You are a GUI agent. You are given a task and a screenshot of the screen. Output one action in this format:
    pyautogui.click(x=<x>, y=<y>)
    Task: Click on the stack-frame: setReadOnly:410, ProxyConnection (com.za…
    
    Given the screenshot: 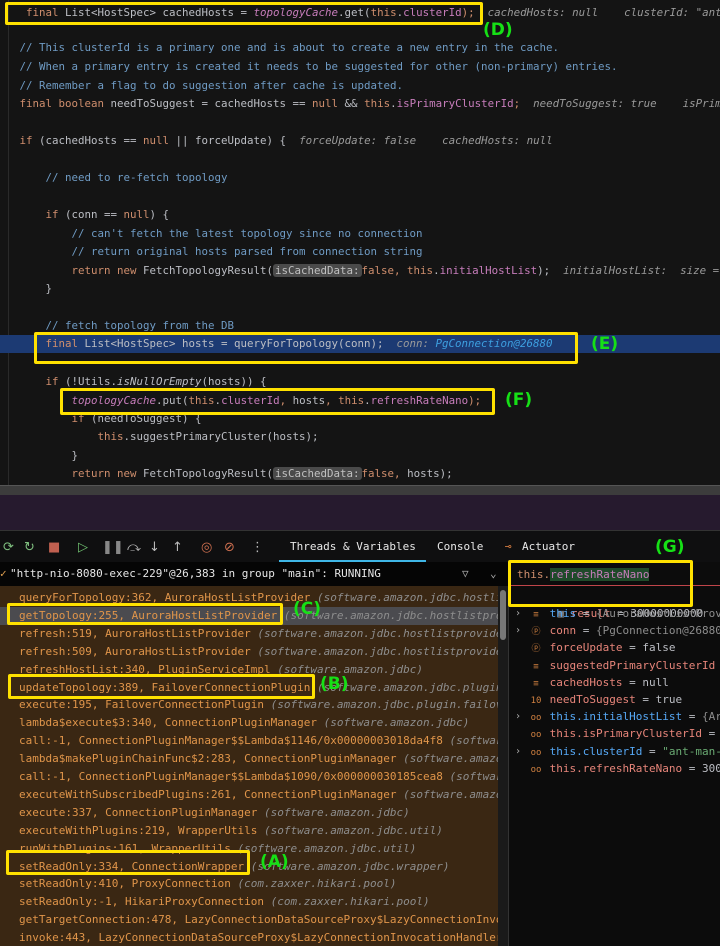 What is the action you would take?
    pyautogui.click(x=249, y=884)
    